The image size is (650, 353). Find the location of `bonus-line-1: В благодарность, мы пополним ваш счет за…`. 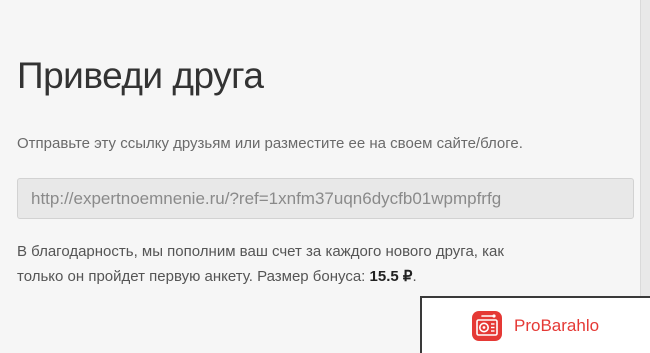

bonus-line-1: В благодарность, мы пополним ваш счет за… is located at coordinates (260, 251).